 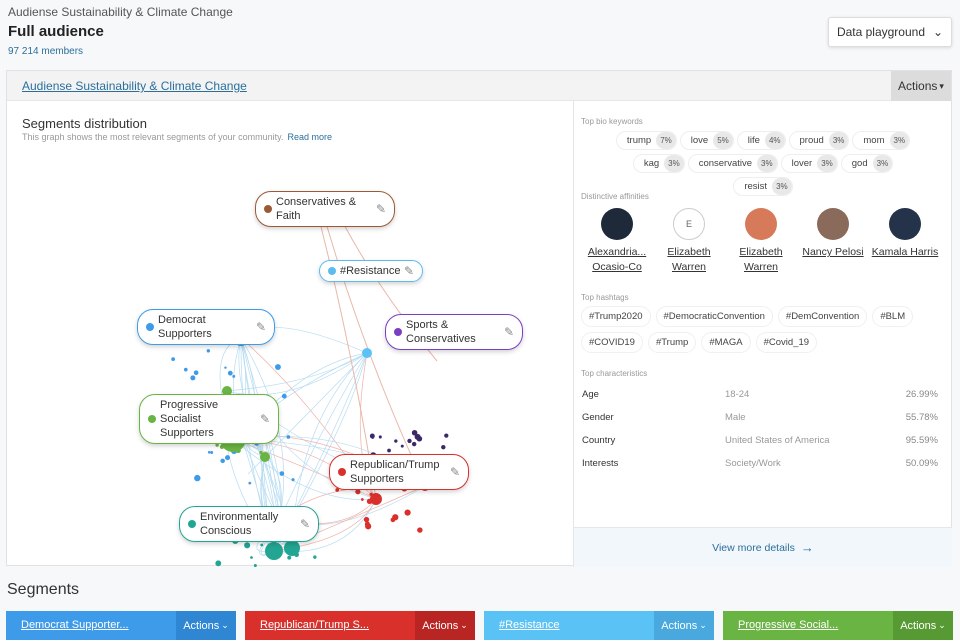 I want to click on page-title: Full audience, so click(x=56, y=31).